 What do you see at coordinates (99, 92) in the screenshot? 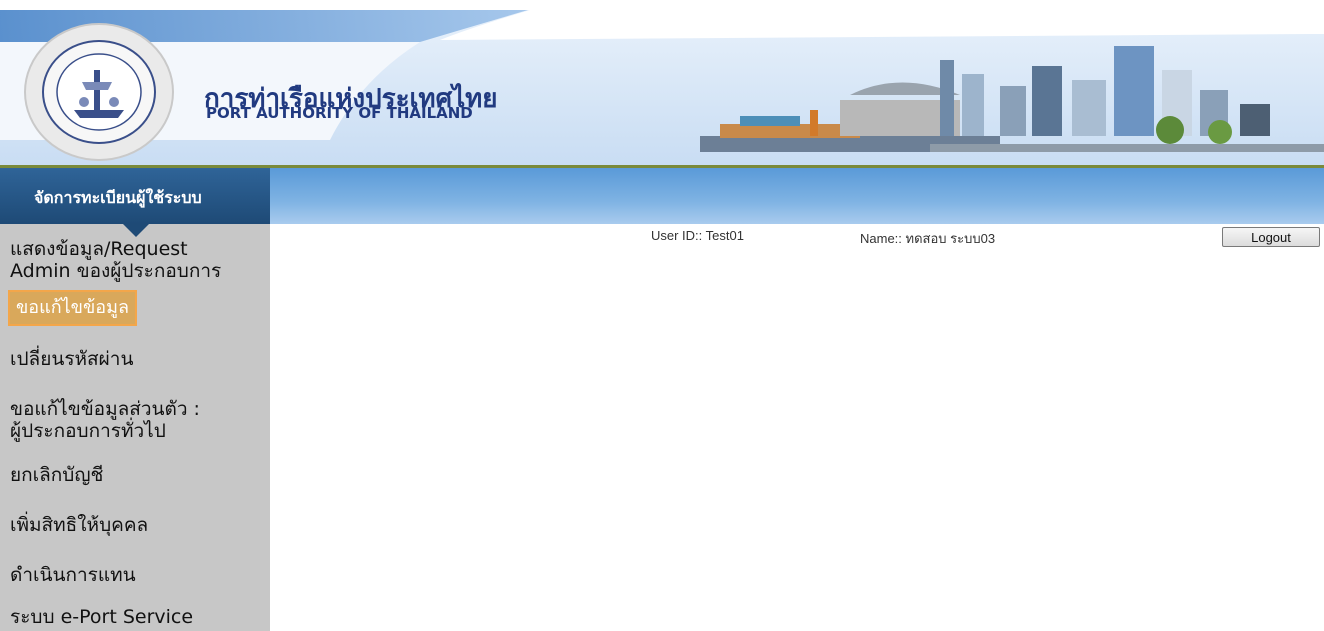
I see `port-authority-seal-icon` at bounding box center [99, 92].